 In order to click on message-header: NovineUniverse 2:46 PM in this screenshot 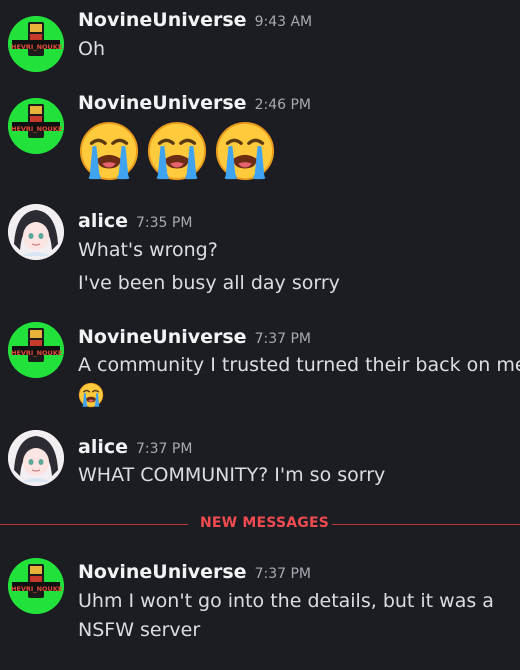, I will do `click(194, 103)`.